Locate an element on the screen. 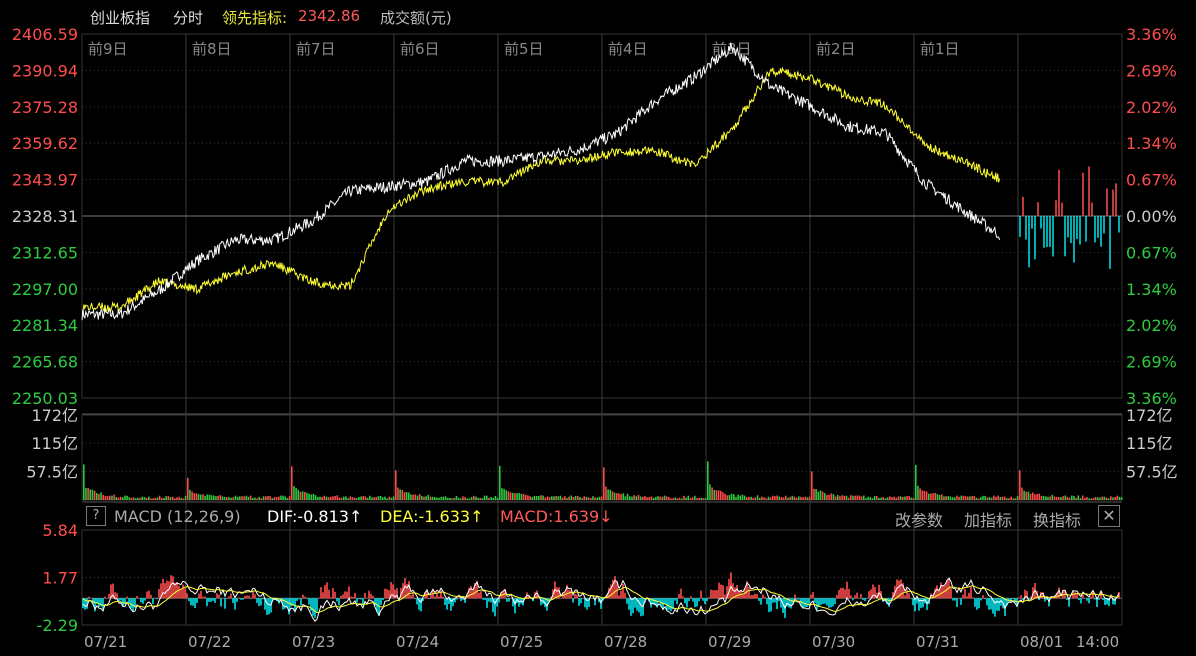 The image size is (1196, 656). date-tick-label: 07/24 is located at coordinates (417, 642).